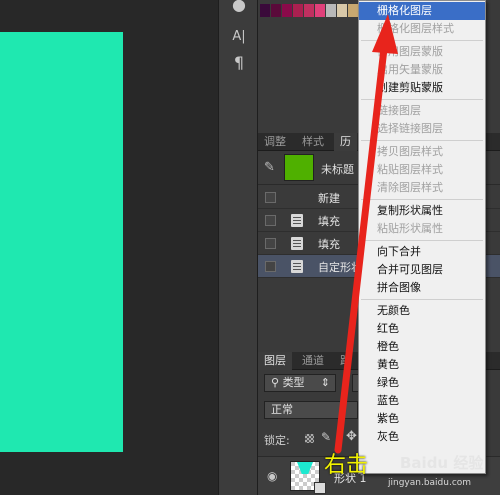  I want to click on lock-label: 锁定:, so click(277, 440).